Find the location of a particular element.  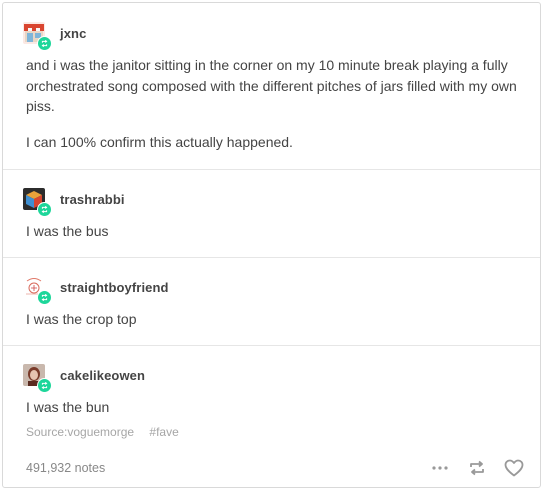

post-source-tags: Source:voguemorge #fave is located at coordinates (108, 432).